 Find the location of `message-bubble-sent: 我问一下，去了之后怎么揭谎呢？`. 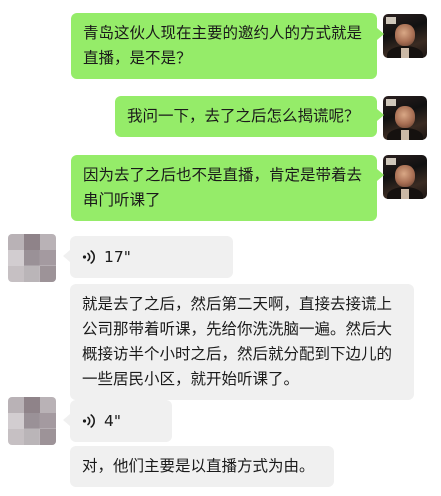

message-bubble-sent: 我问一下，去了之后怎么揭谎呢？ is located at coordinates (246, 116).